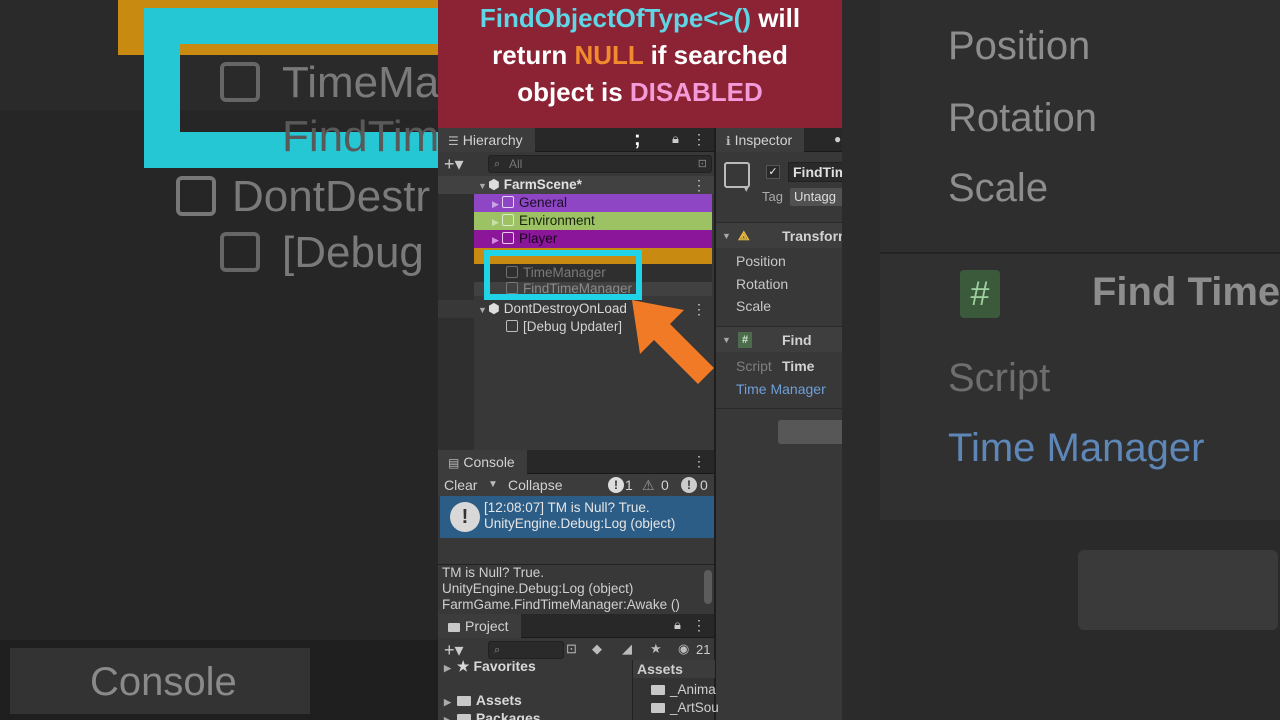  I want to click on folder-item: _Anima, so click(683, 689).